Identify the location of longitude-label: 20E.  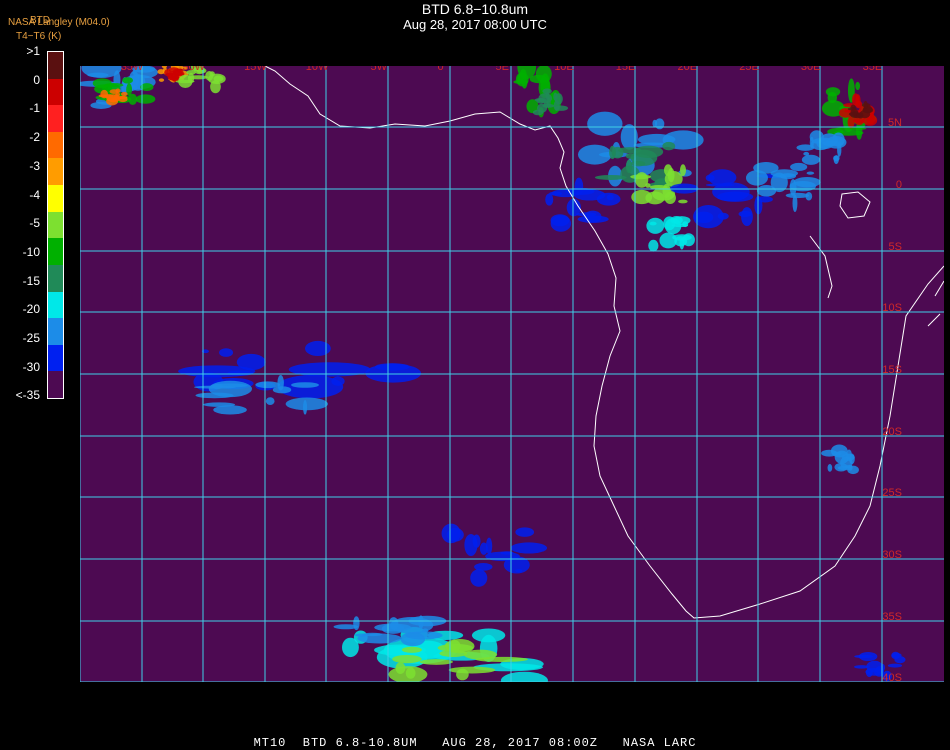
(688, 69).